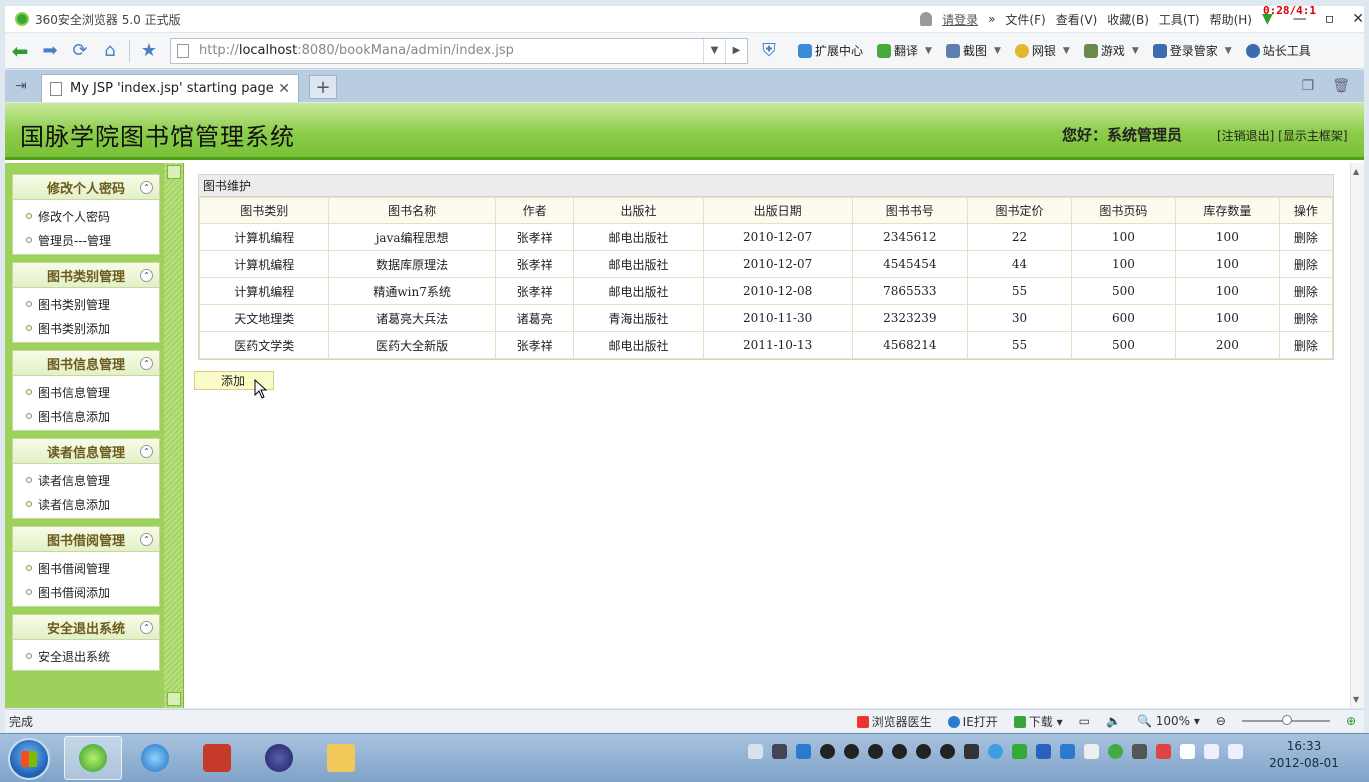 The width and height of the screenshot is (1369, 782). I want to click on header-links: [注销退出] [显示主框架], so click(1282, 135).